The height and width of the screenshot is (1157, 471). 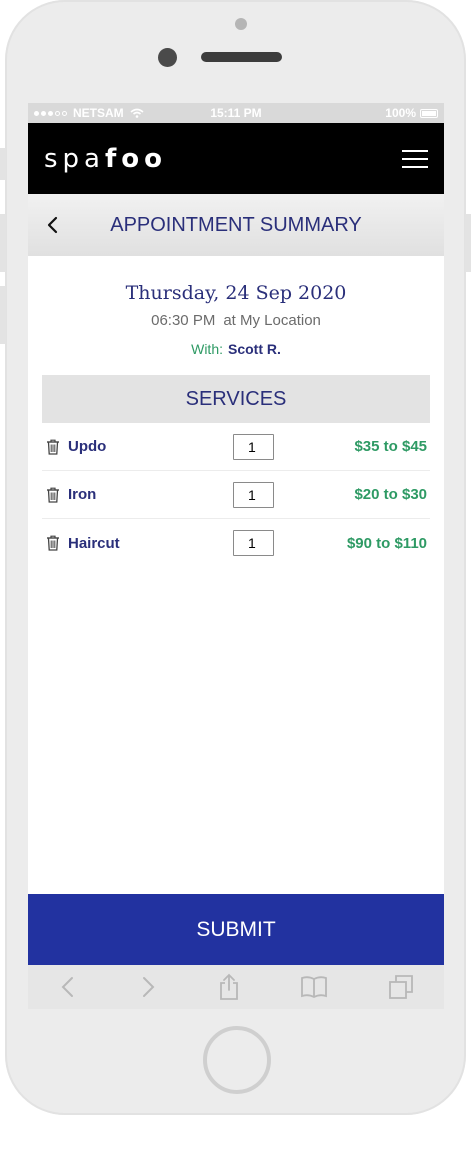 I want to click on appointment-date: Thursday, 24 Sep 2020, so click(x=236, y=293).